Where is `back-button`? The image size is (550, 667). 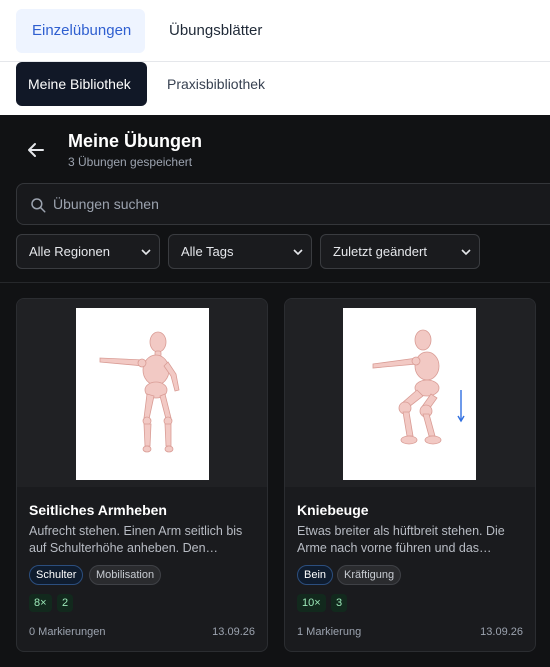
back-button is located at coordinates (36, 150).